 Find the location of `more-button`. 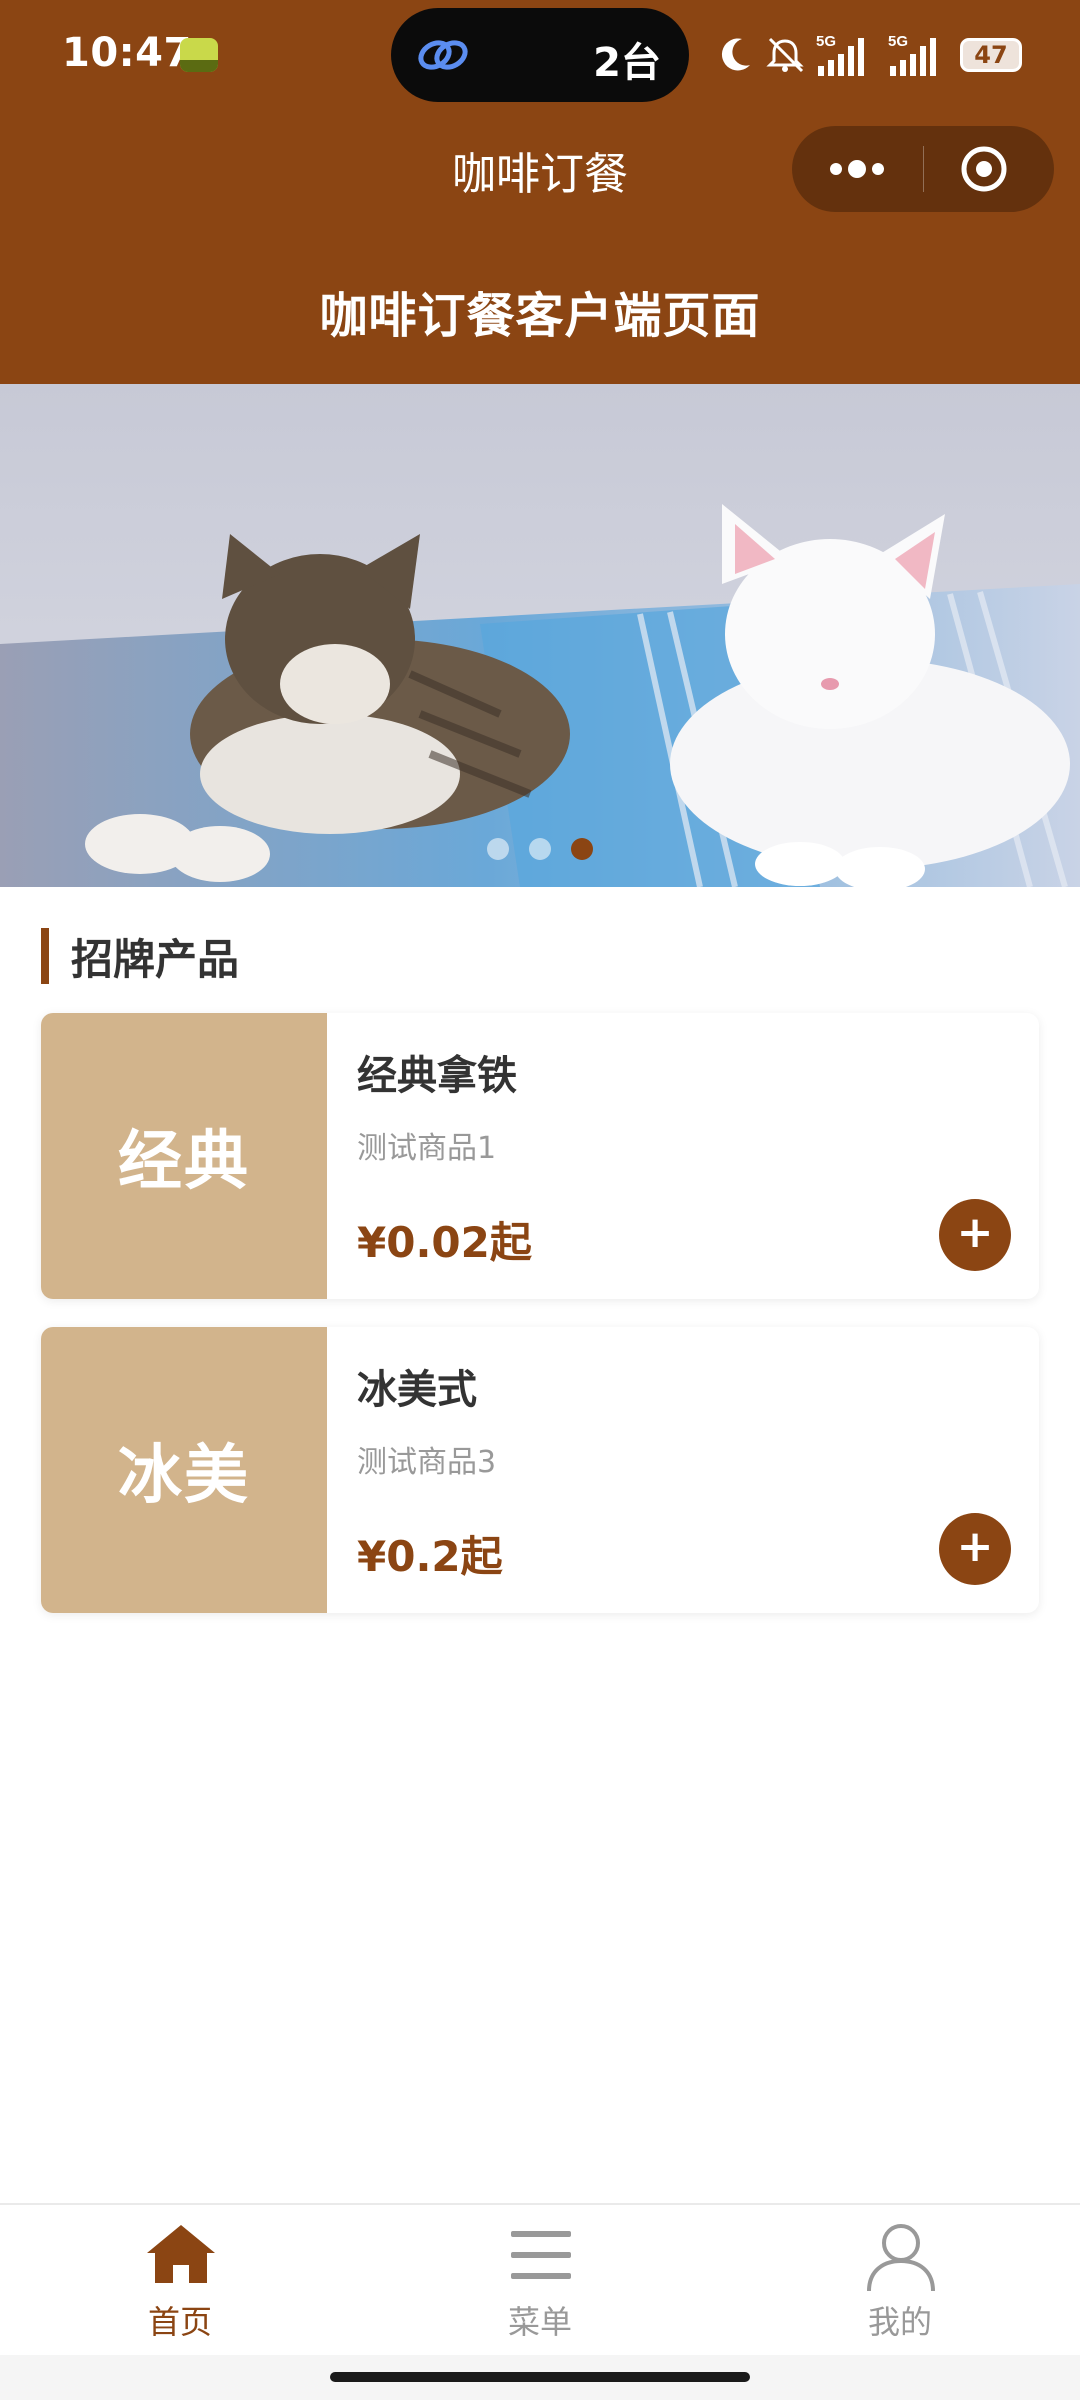

more-button is located at coordinates (857, 169).